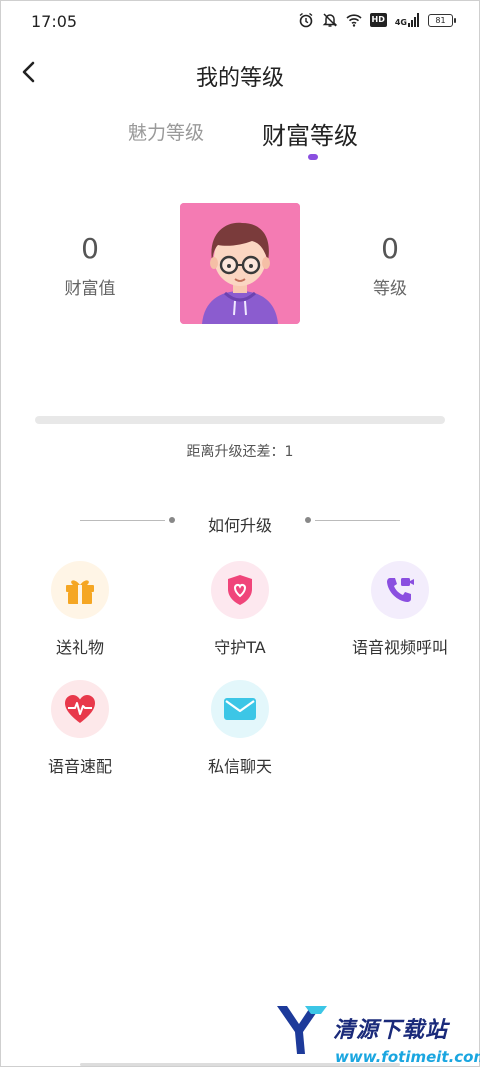 Image resolution: width=480 pixels, height=1067 pixels. What do you see at coordinates (400, 22) in the screenshot?
I see `network-type: 4G` at bounding box center [400, 22].